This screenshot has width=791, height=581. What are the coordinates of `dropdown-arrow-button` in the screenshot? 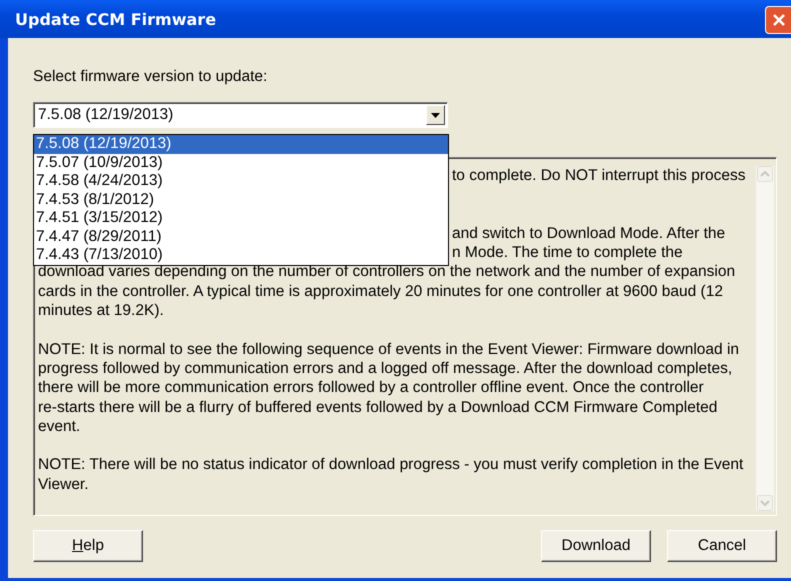 It's located at (435, 115).